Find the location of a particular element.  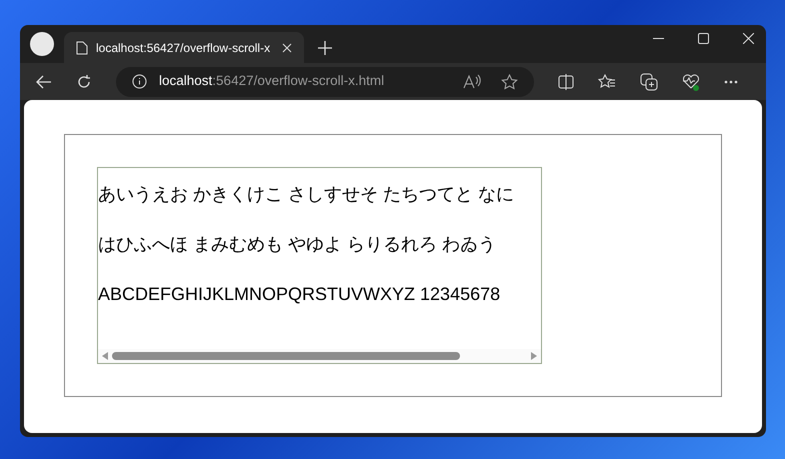

text-line: はひふへほ まみむめも やゆよ らりるれろ わゐう is located at coordinates (297, 244).